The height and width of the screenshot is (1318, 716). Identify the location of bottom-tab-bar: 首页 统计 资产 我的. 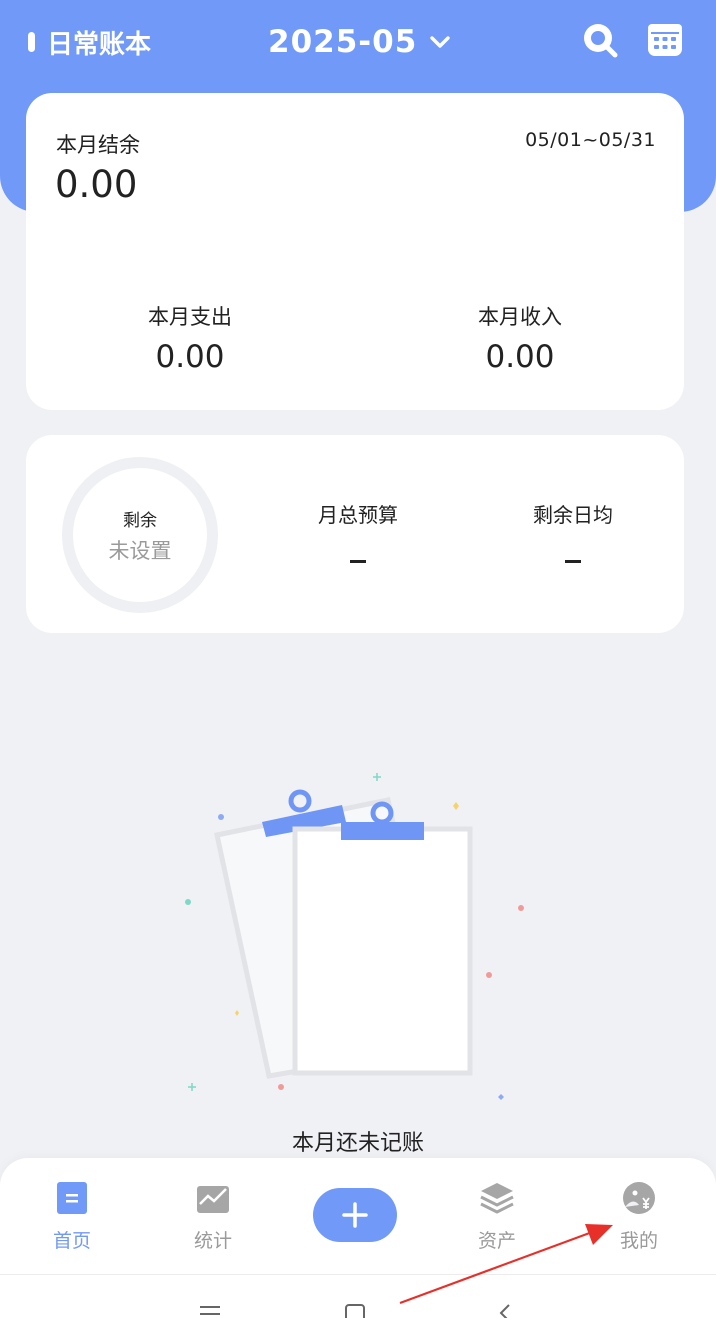
(358, 1216).